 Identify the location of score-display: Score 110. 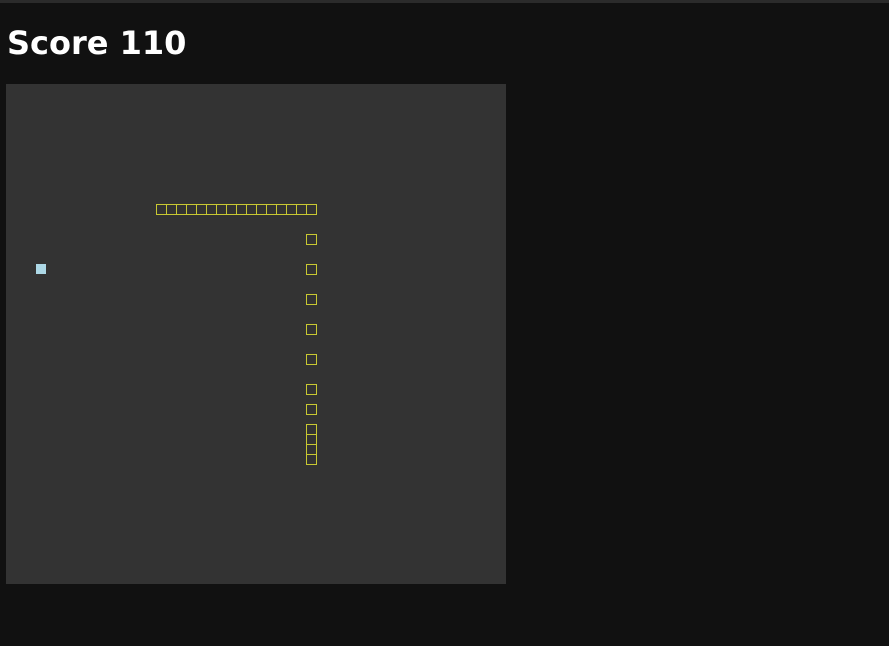
(97, 43).